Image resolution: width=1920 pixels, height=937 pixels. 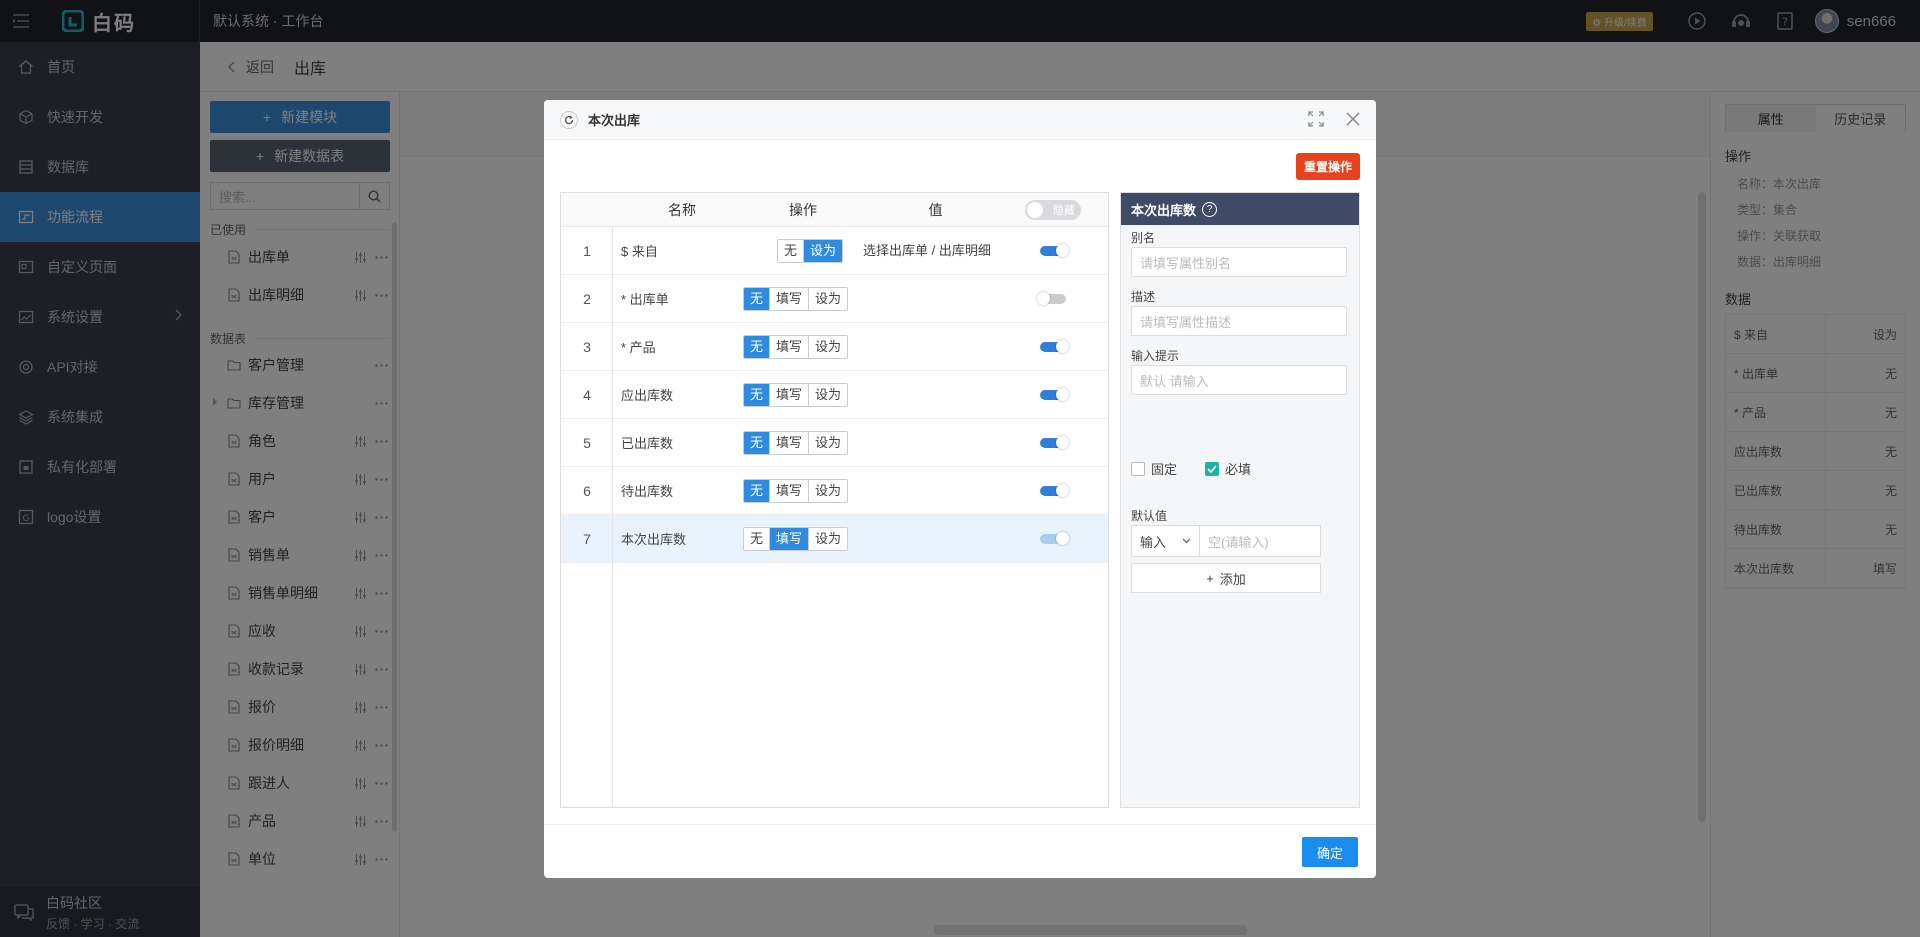 I want to click on field-row: 1 $ 来自 无设为 选择出库单 / 出库明细, so click(x=834, y=251).